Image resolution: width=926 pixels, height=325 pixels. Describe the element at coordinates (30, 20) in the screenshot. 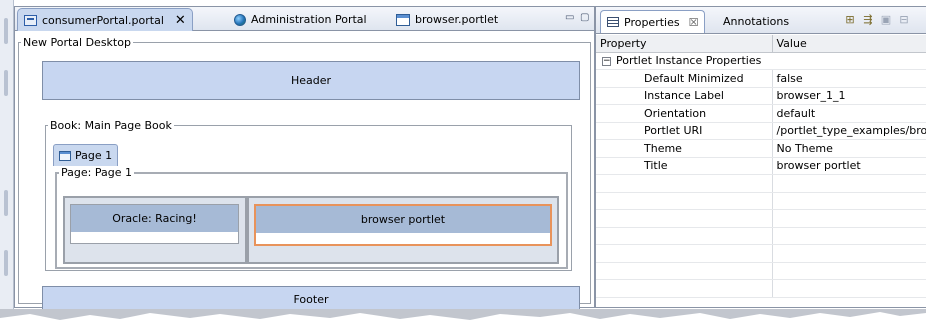

I see `portal-file-icon` at that location.